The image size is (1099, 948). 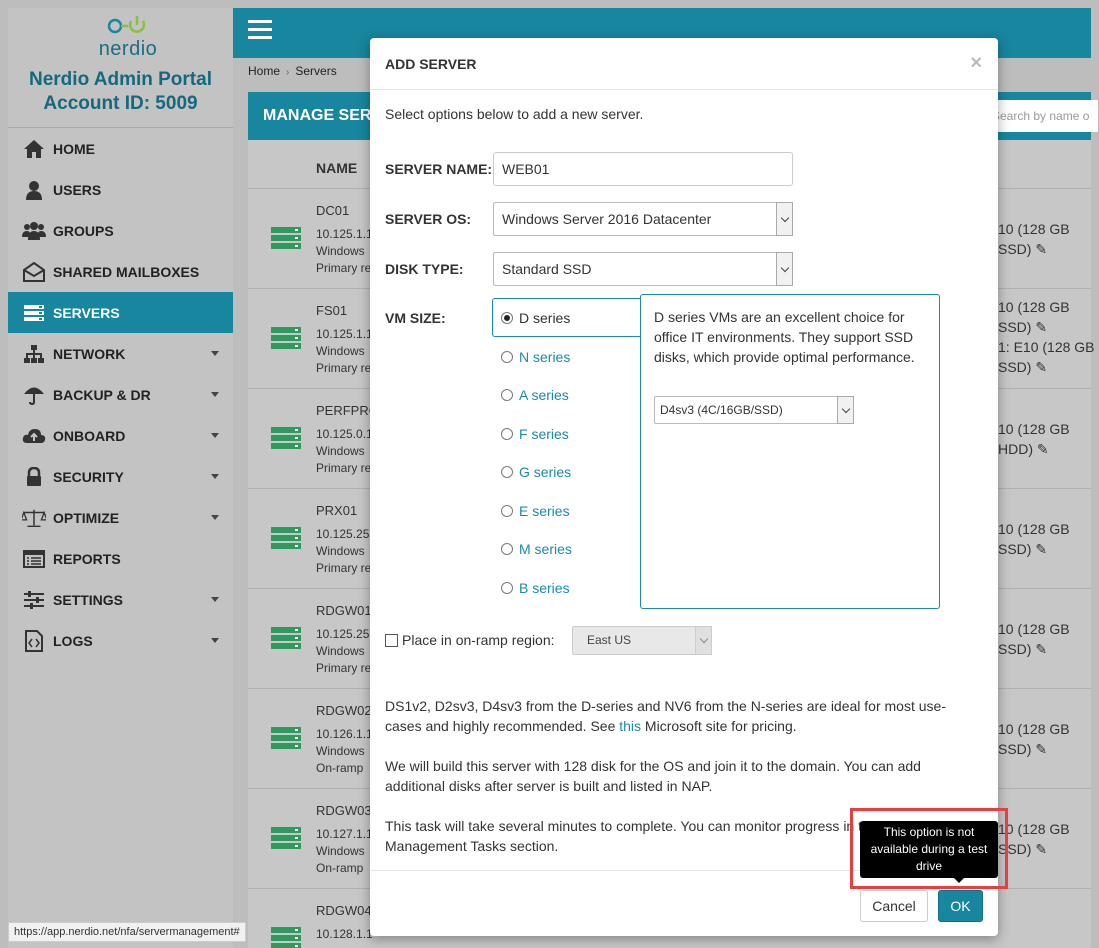 I want to click on sidebar-item-reports: REPORTS, so click(x=120, y=558).